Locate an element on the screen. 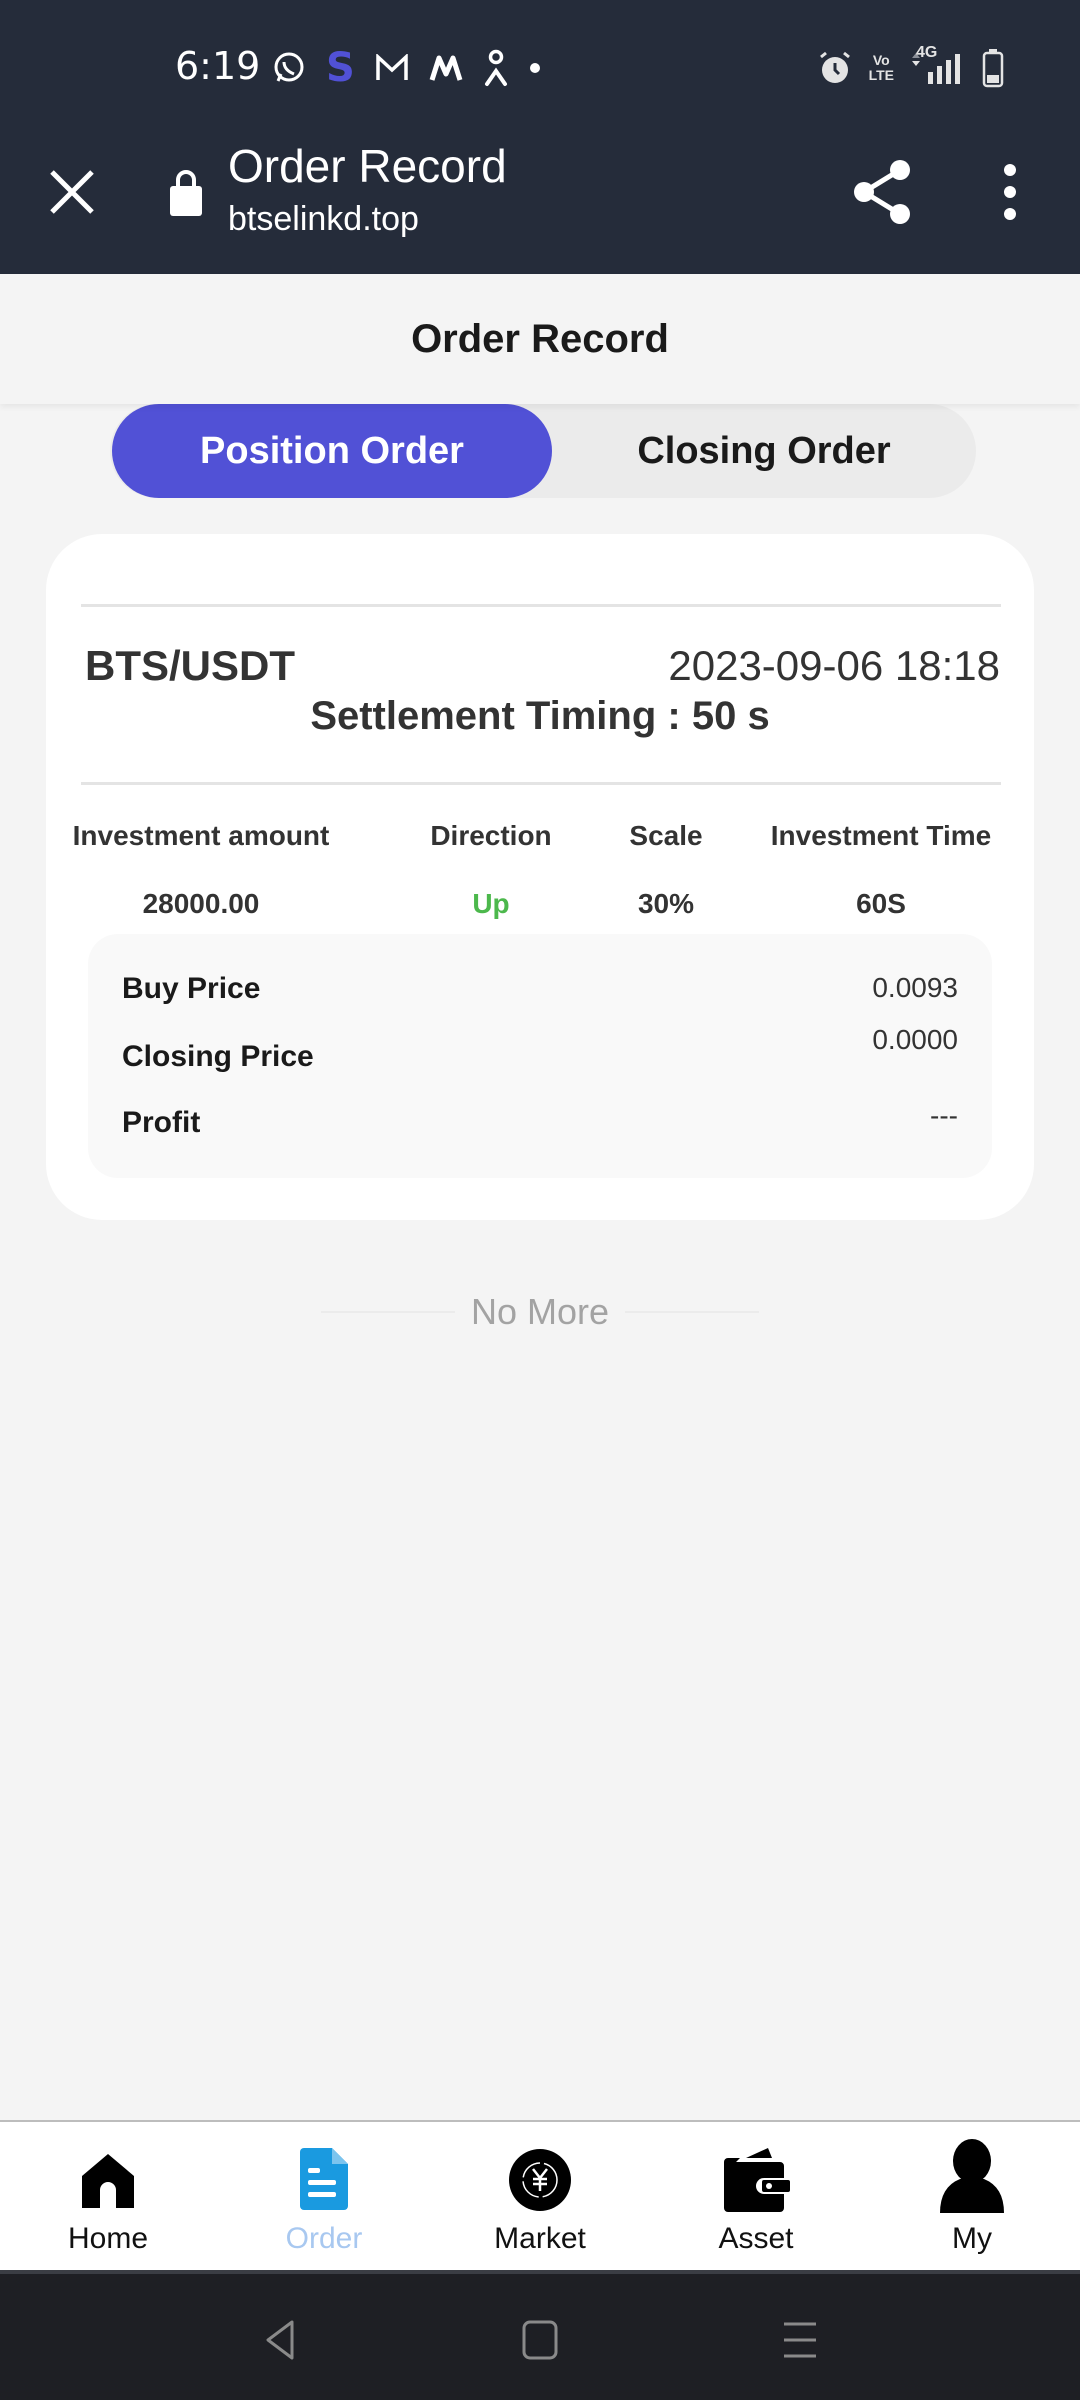 The width and height of the screenshot is (1080, 2400). gmail-icon is located at coordinates (392, 68).